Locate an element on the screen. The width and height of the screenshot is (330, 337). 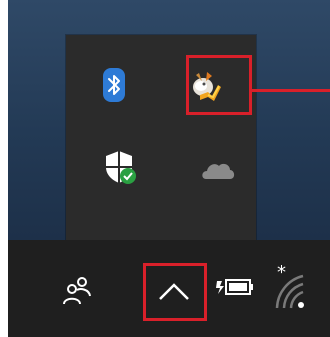
callout-pointer-line is located at coordinates (290, 90).